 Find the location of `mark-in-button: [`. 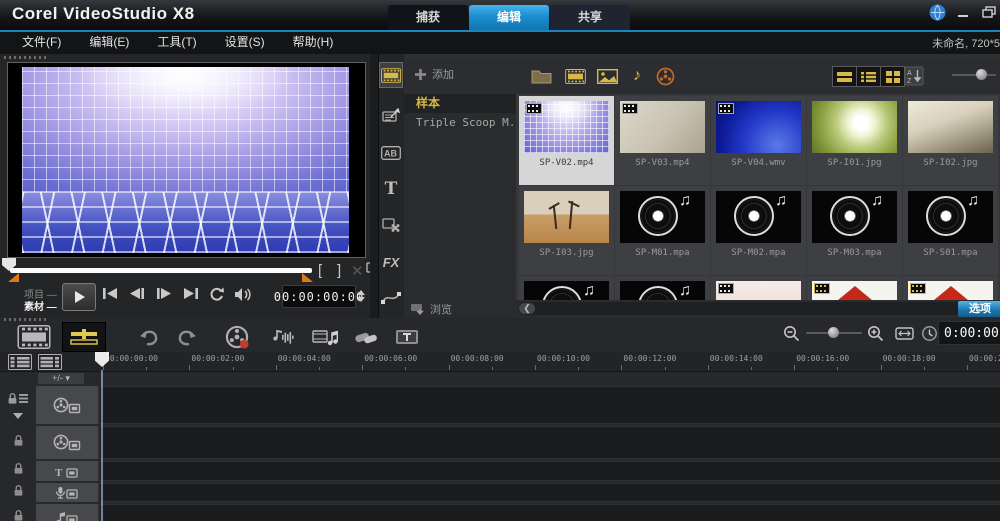

mark-in-button: [ is located at coordinates (320, 270).